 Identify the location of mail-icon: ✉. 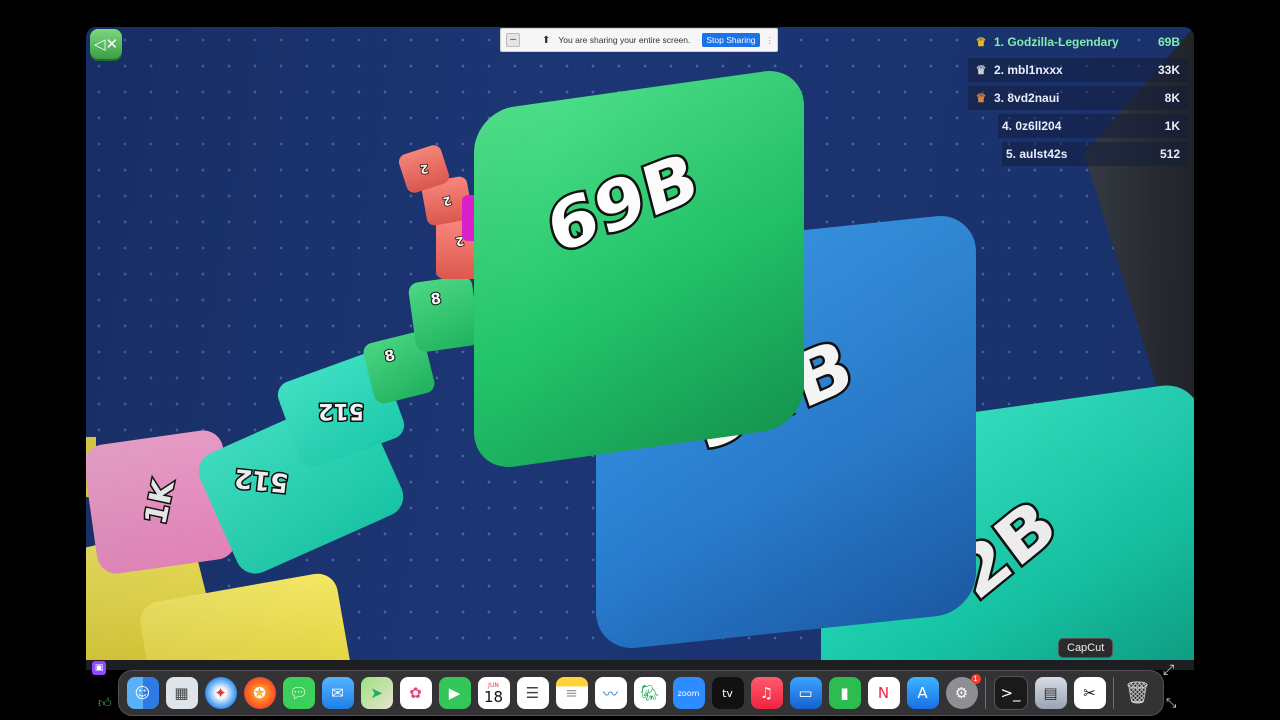
(337, 693).